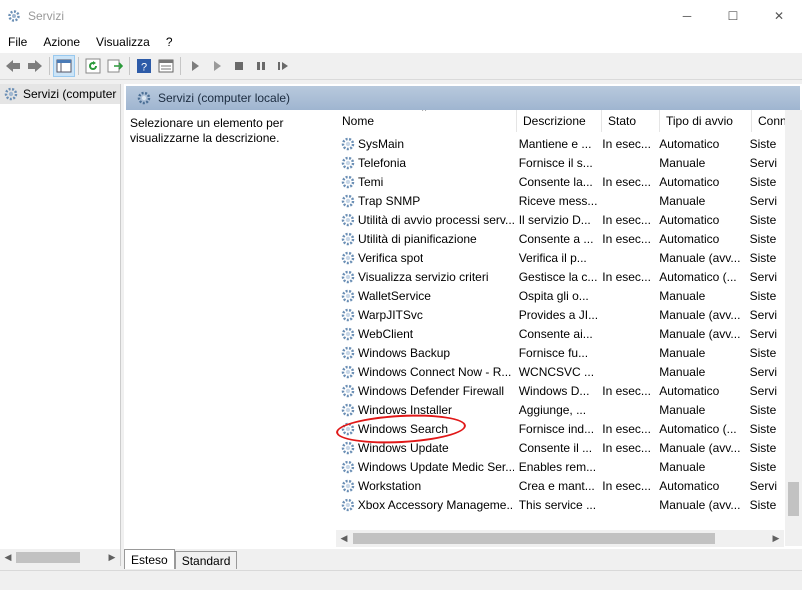  I want to click on console-tree-icon, so click(64, 66).